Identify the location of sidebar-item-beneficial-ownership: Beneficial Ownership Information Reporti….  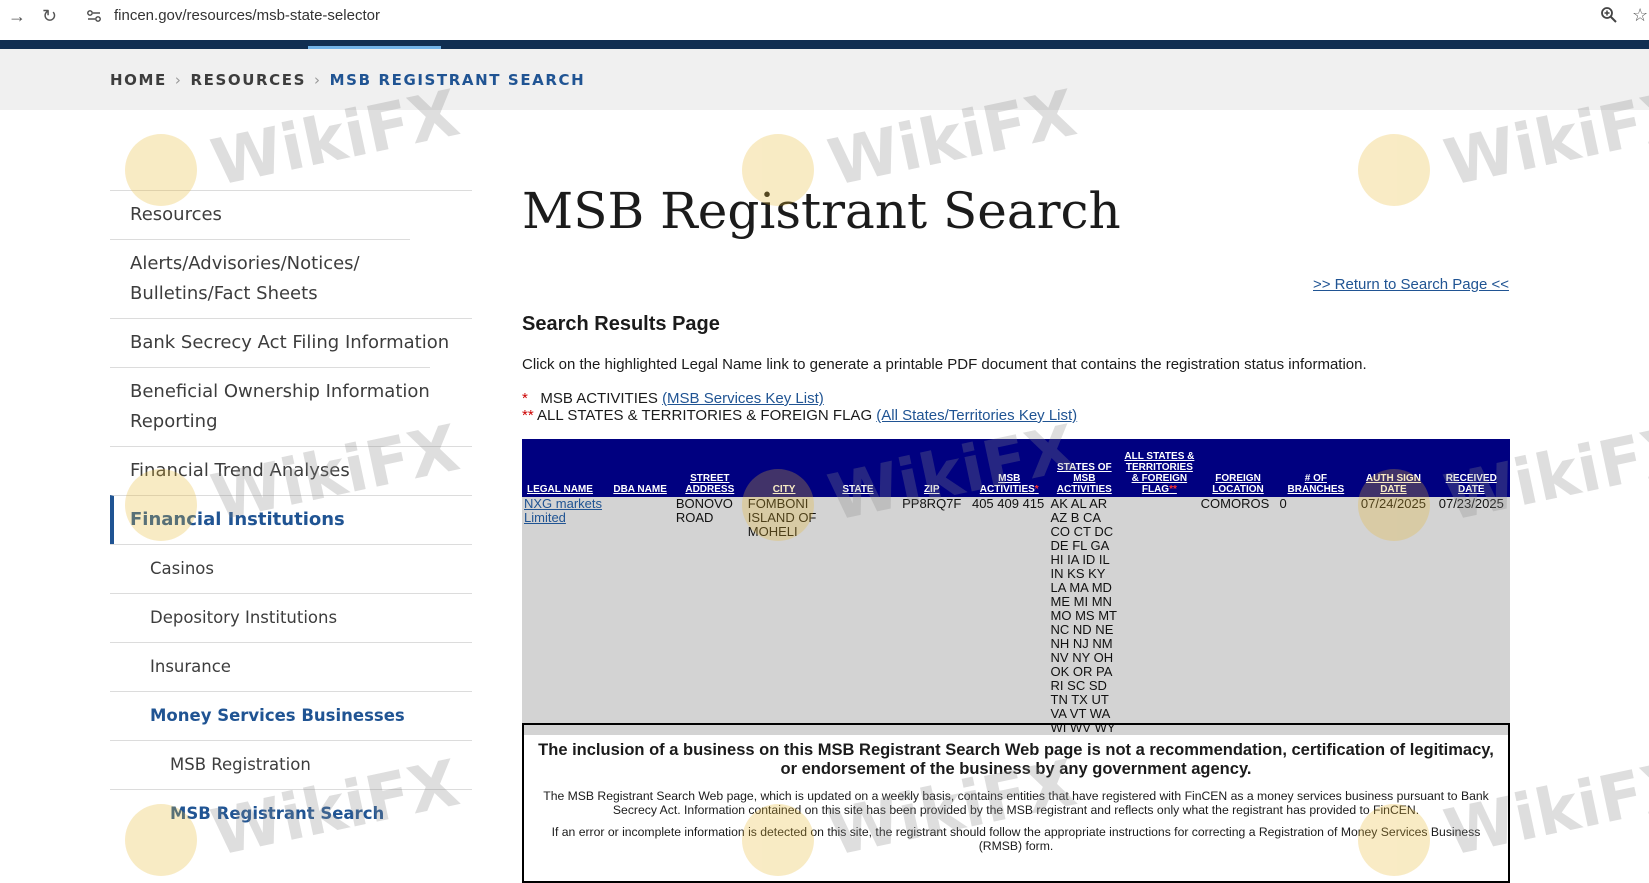
(270, 406).